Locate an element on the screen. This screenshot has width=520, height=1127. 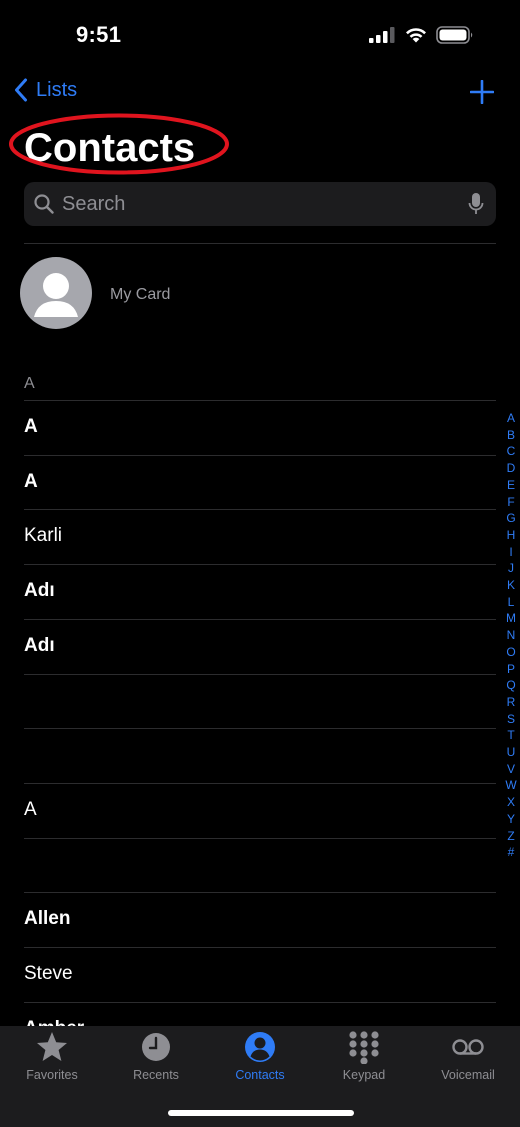
divider is located at coordinates (260, 243).